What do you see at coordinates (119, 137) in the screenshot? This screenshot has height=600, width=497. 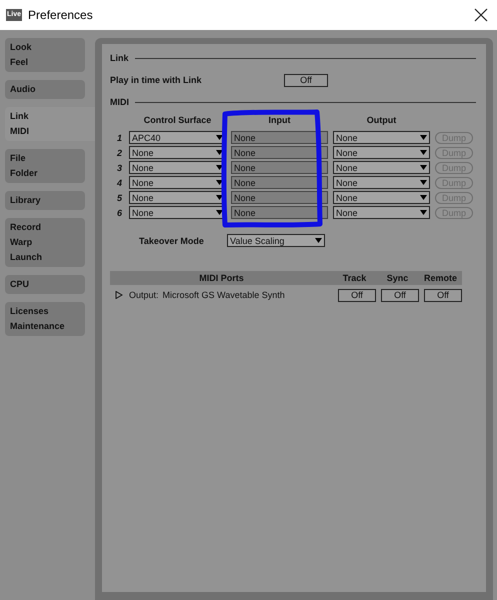 I see `row-number: 1` at bounding box center [119, 137].